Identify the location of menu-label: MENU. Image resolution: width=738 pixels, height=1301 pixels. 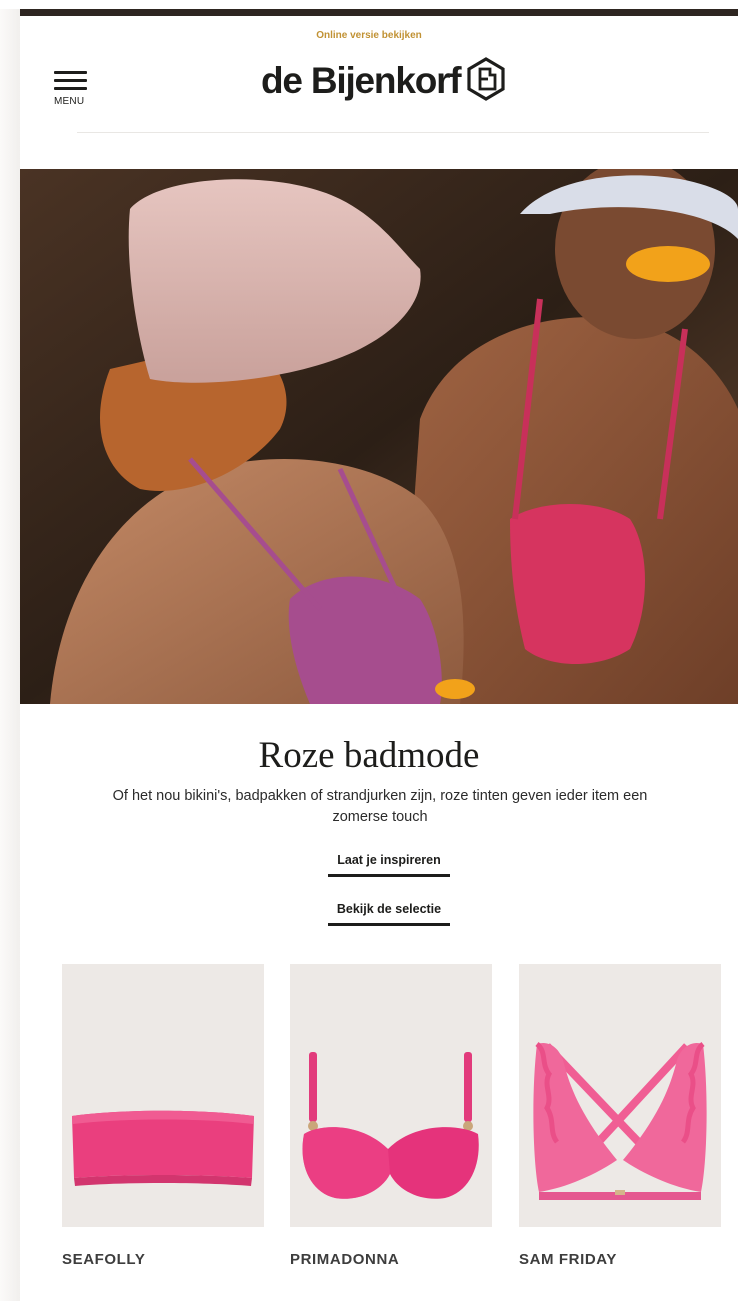
(69, 101).